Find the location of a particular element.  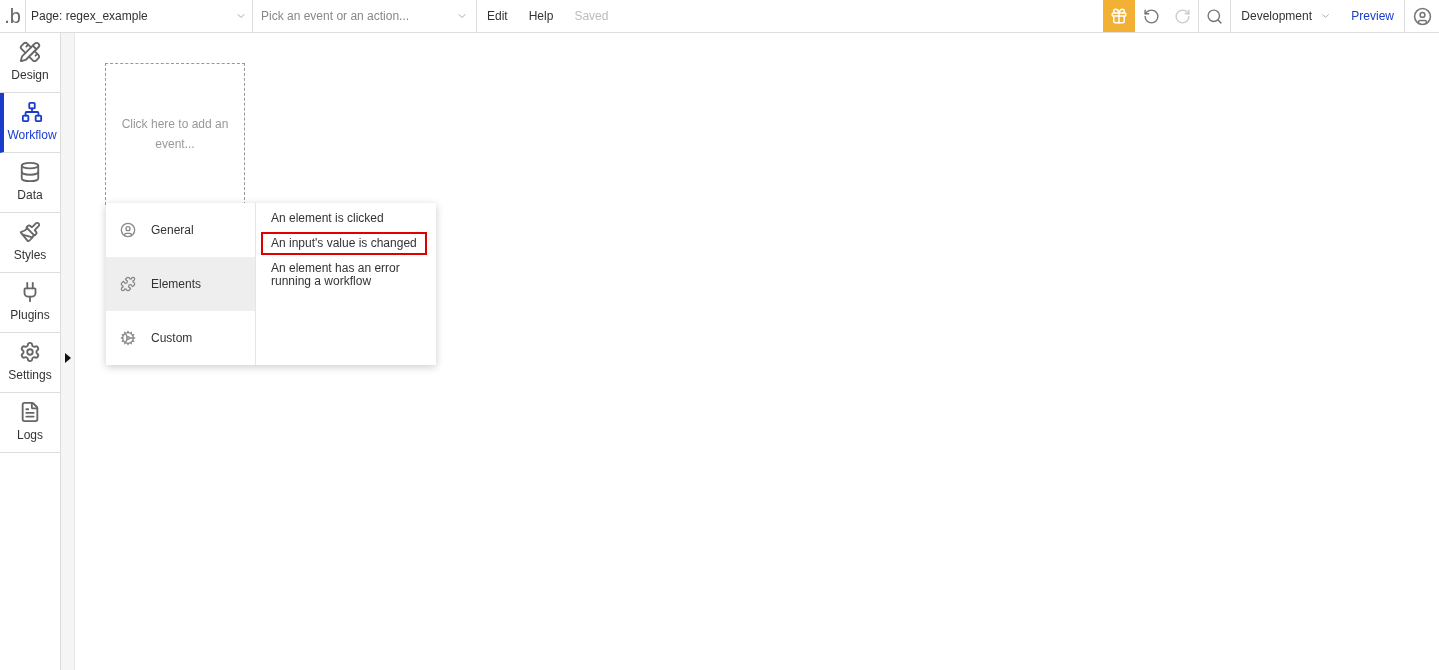

save-status: Saved is located at coordinates (591, 16).